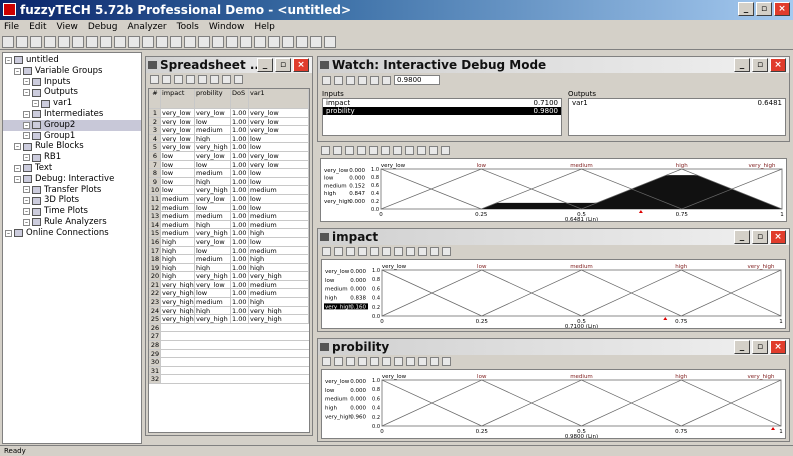 Image resolution: width=793 pixels, height=456 pixels. Describe the element at coordinates (229, 182) in the screenshot. I see `table-row: 9 low high 1.00 low` at that location.